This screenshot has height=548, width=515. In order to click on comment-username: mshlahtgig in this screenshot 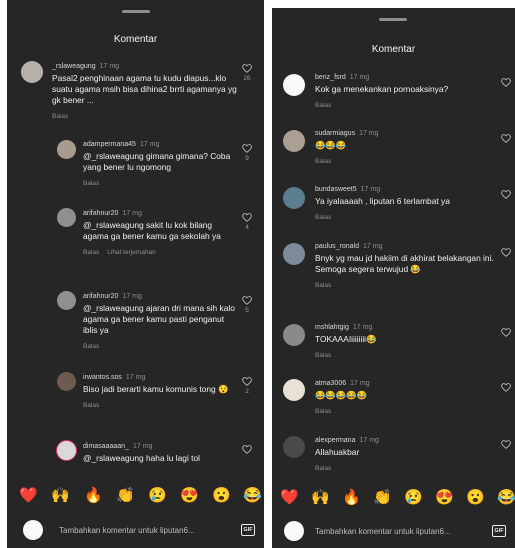, I will do `click(332, 327)`.